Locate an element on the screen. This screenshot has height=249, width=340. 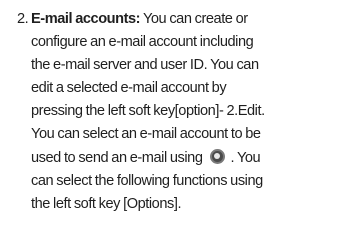
item-number: 2. is located at coordinates (23, 19).